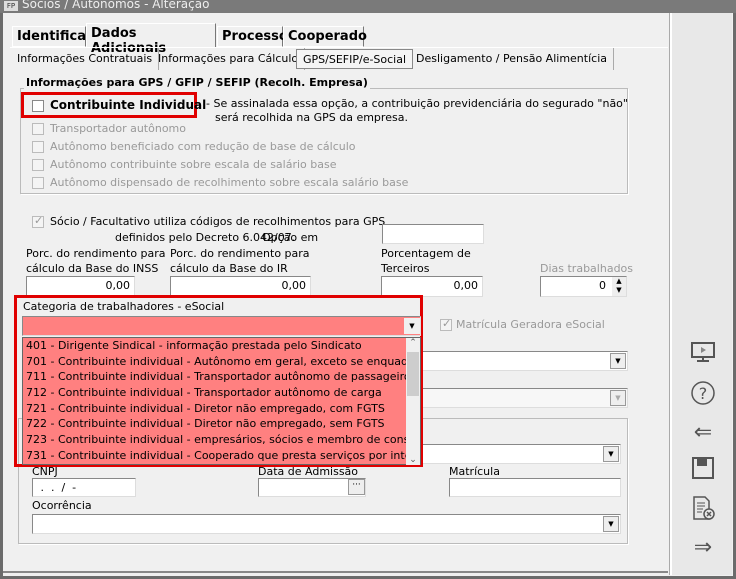  I want to click on ir-label-line2: cálculo da Base do IR, so click(229, 268).